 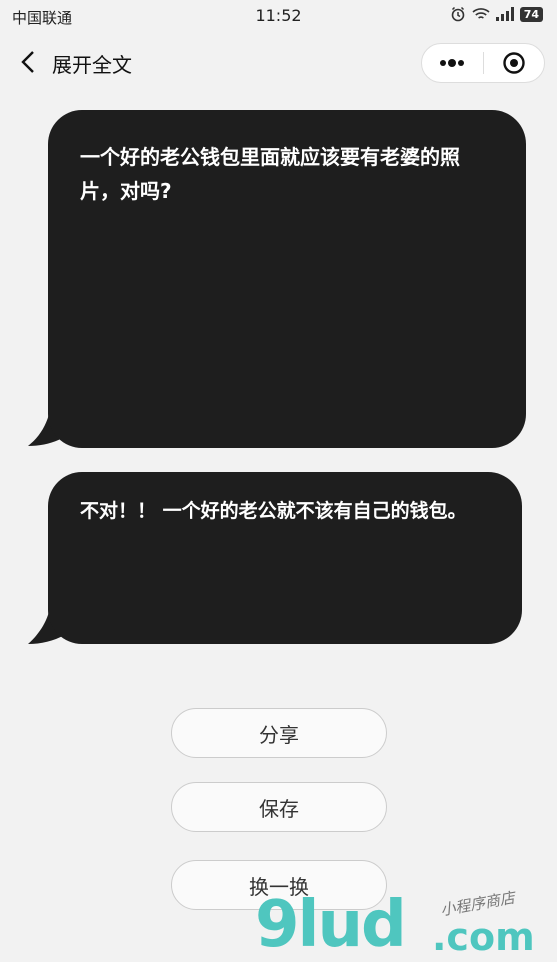 I want to click on more-dots-icon, so click(x=452, y=63).